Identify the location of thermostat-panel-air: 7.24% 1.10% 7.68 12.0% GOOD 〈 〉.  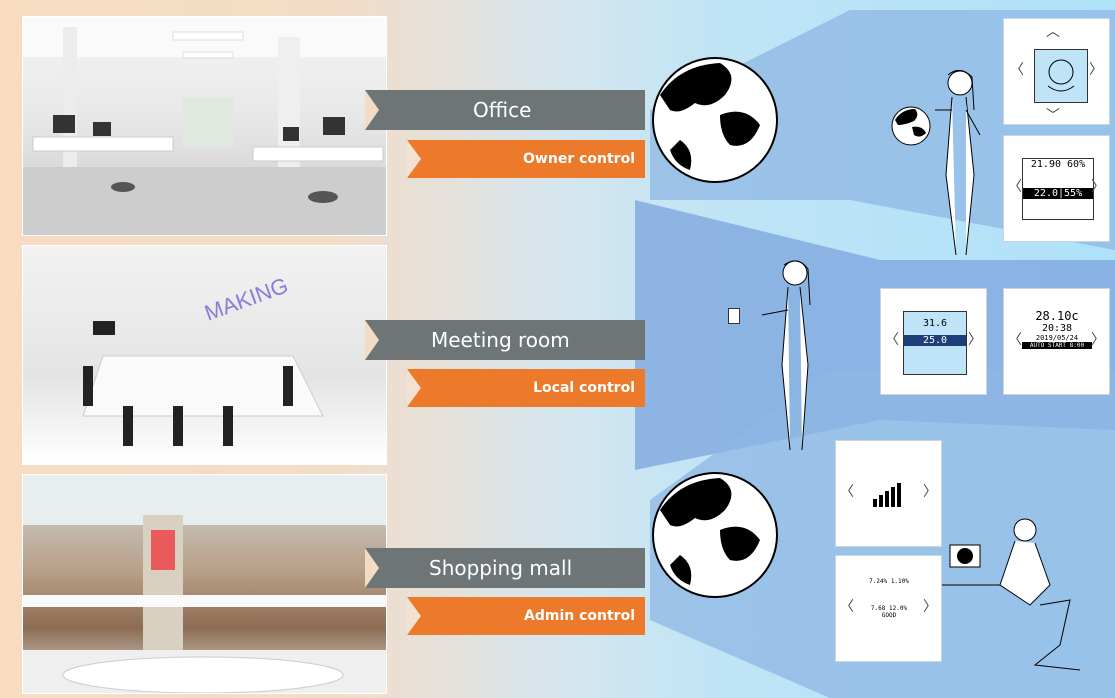
(888, 608).